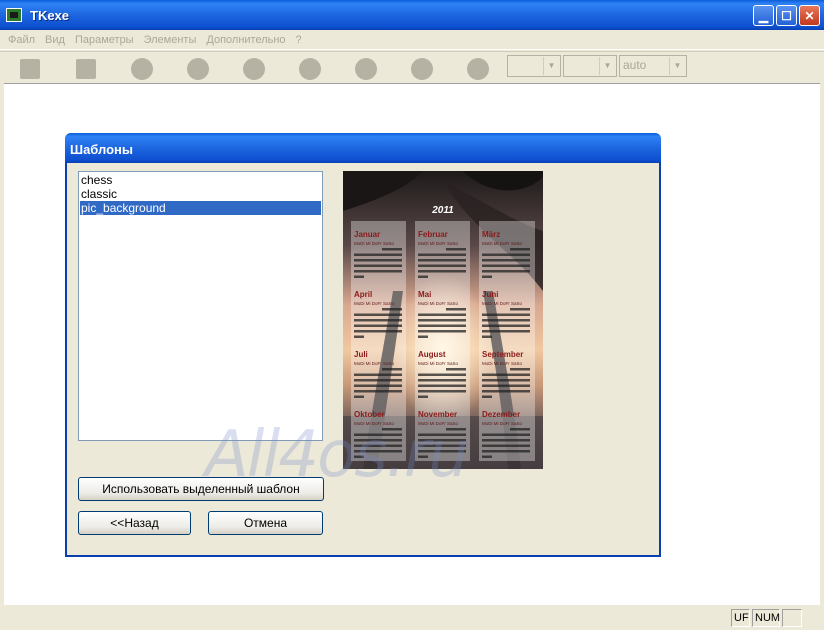 This screenshot has height=630, width=824. I want to click on tool-circle-2-icon, so click(198, 69).